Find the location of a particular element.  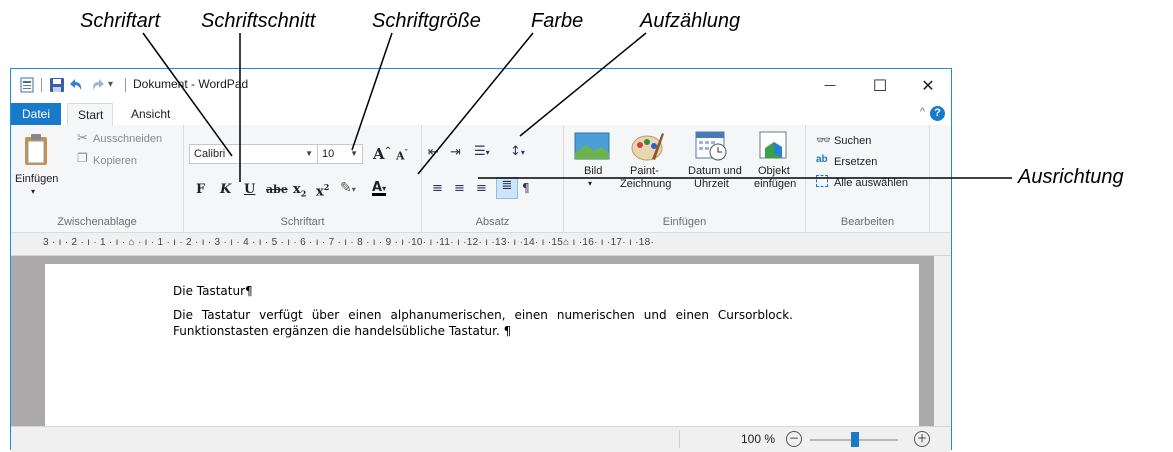

vertical-scrollbar is located at coordinates (942, 341).